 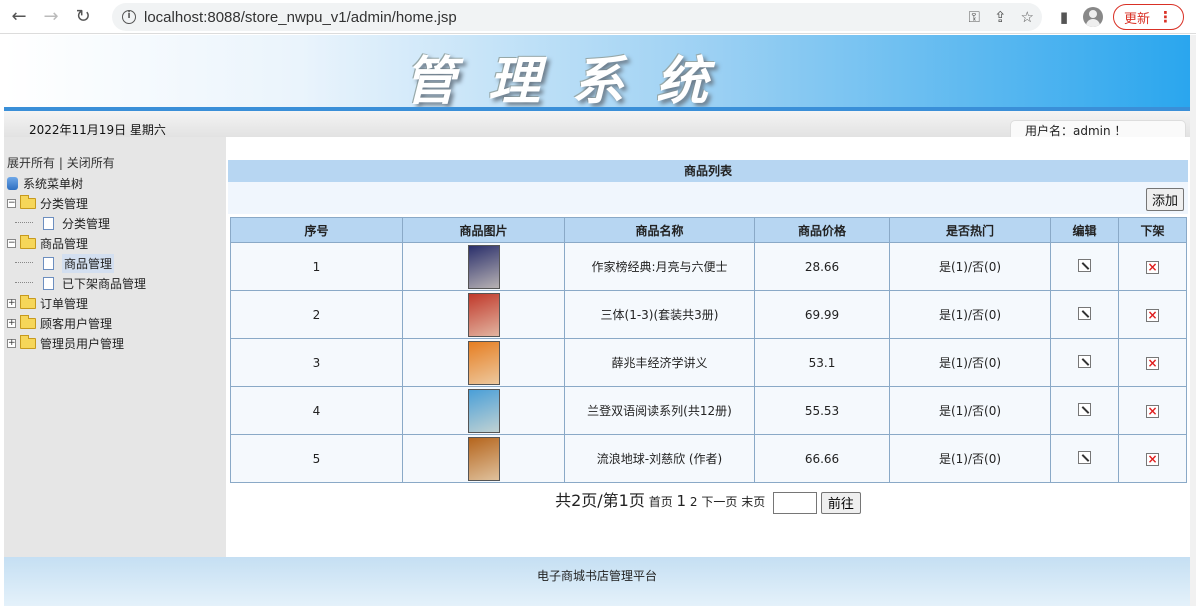 I want to click on footer-text: 电子商城书店管理平台, so click(x=596, y=576).